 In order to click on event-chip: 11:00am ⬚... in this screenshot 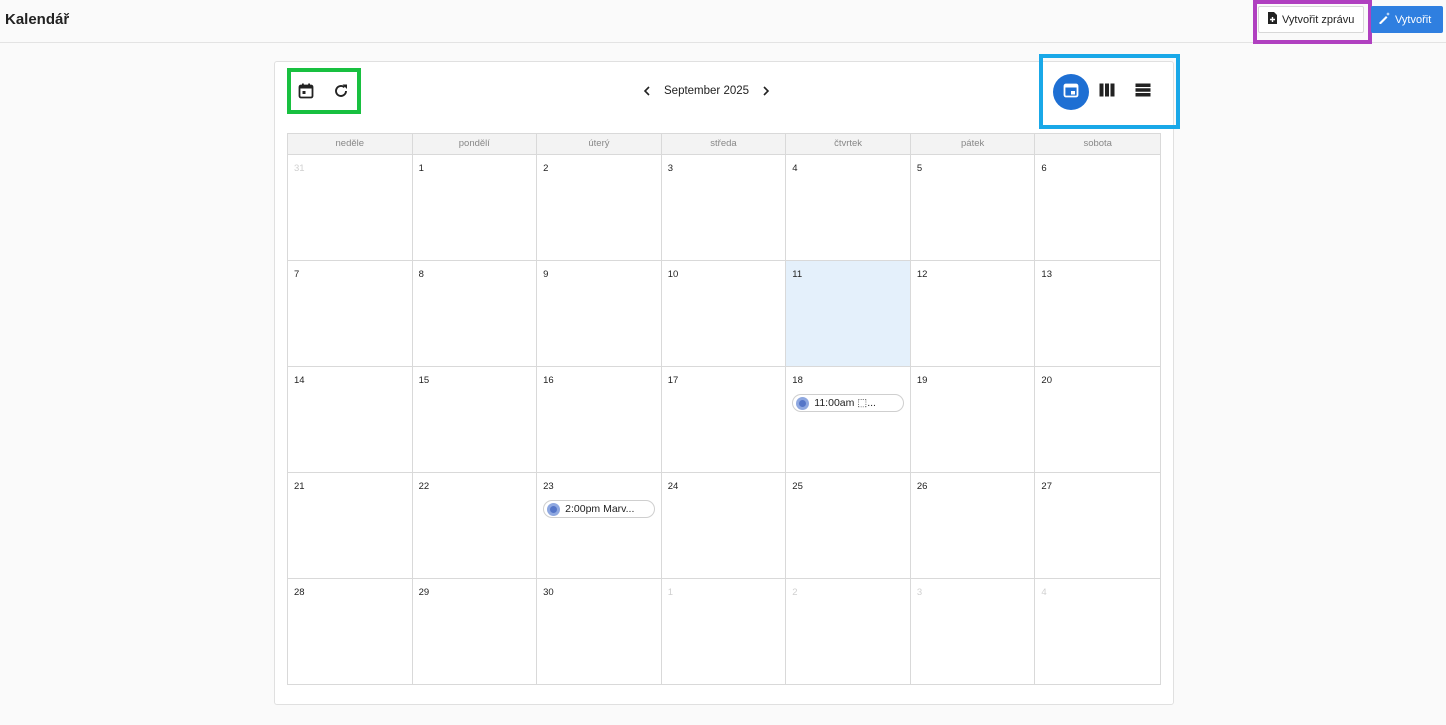, I will do `click(848, 403)`.